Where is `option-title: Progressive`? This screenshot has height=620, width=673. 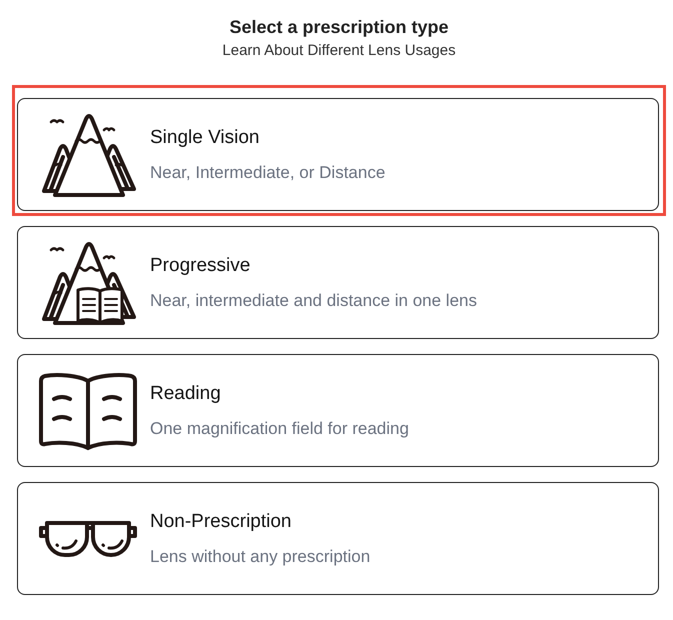
option-title: Progressive is located at coordinates (200, 265).